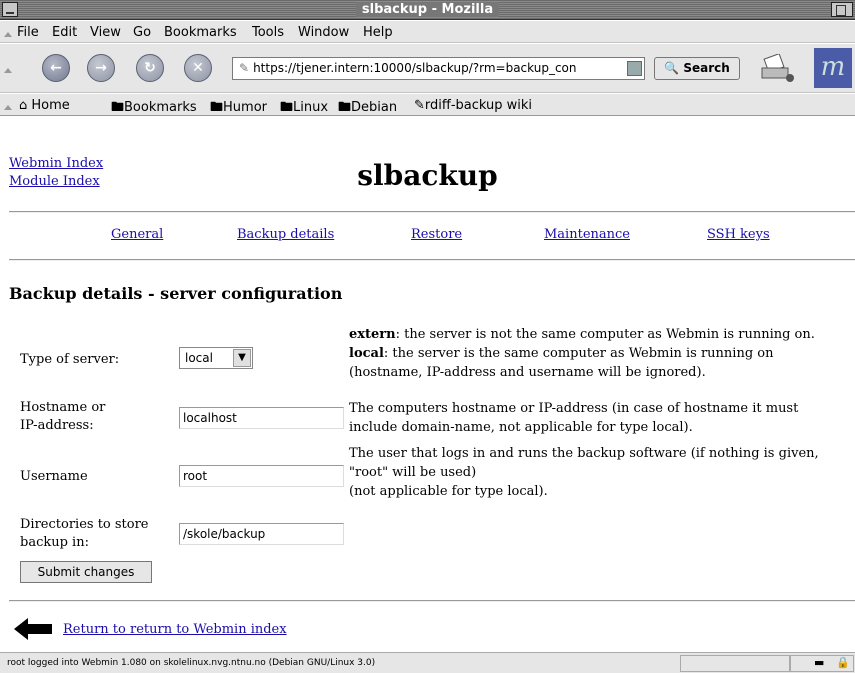  What do you see at coordinates (199, 358) in the screenshot?
I see `server-type-value: local` at bounding box center [199, 358].